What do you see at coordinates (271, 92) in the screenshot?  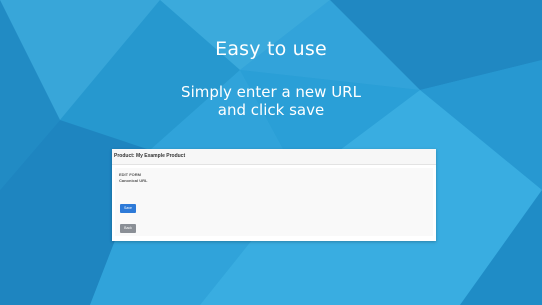 I see `headline-line-1: Simply enter a new URL` at bounding box center [271, 92].